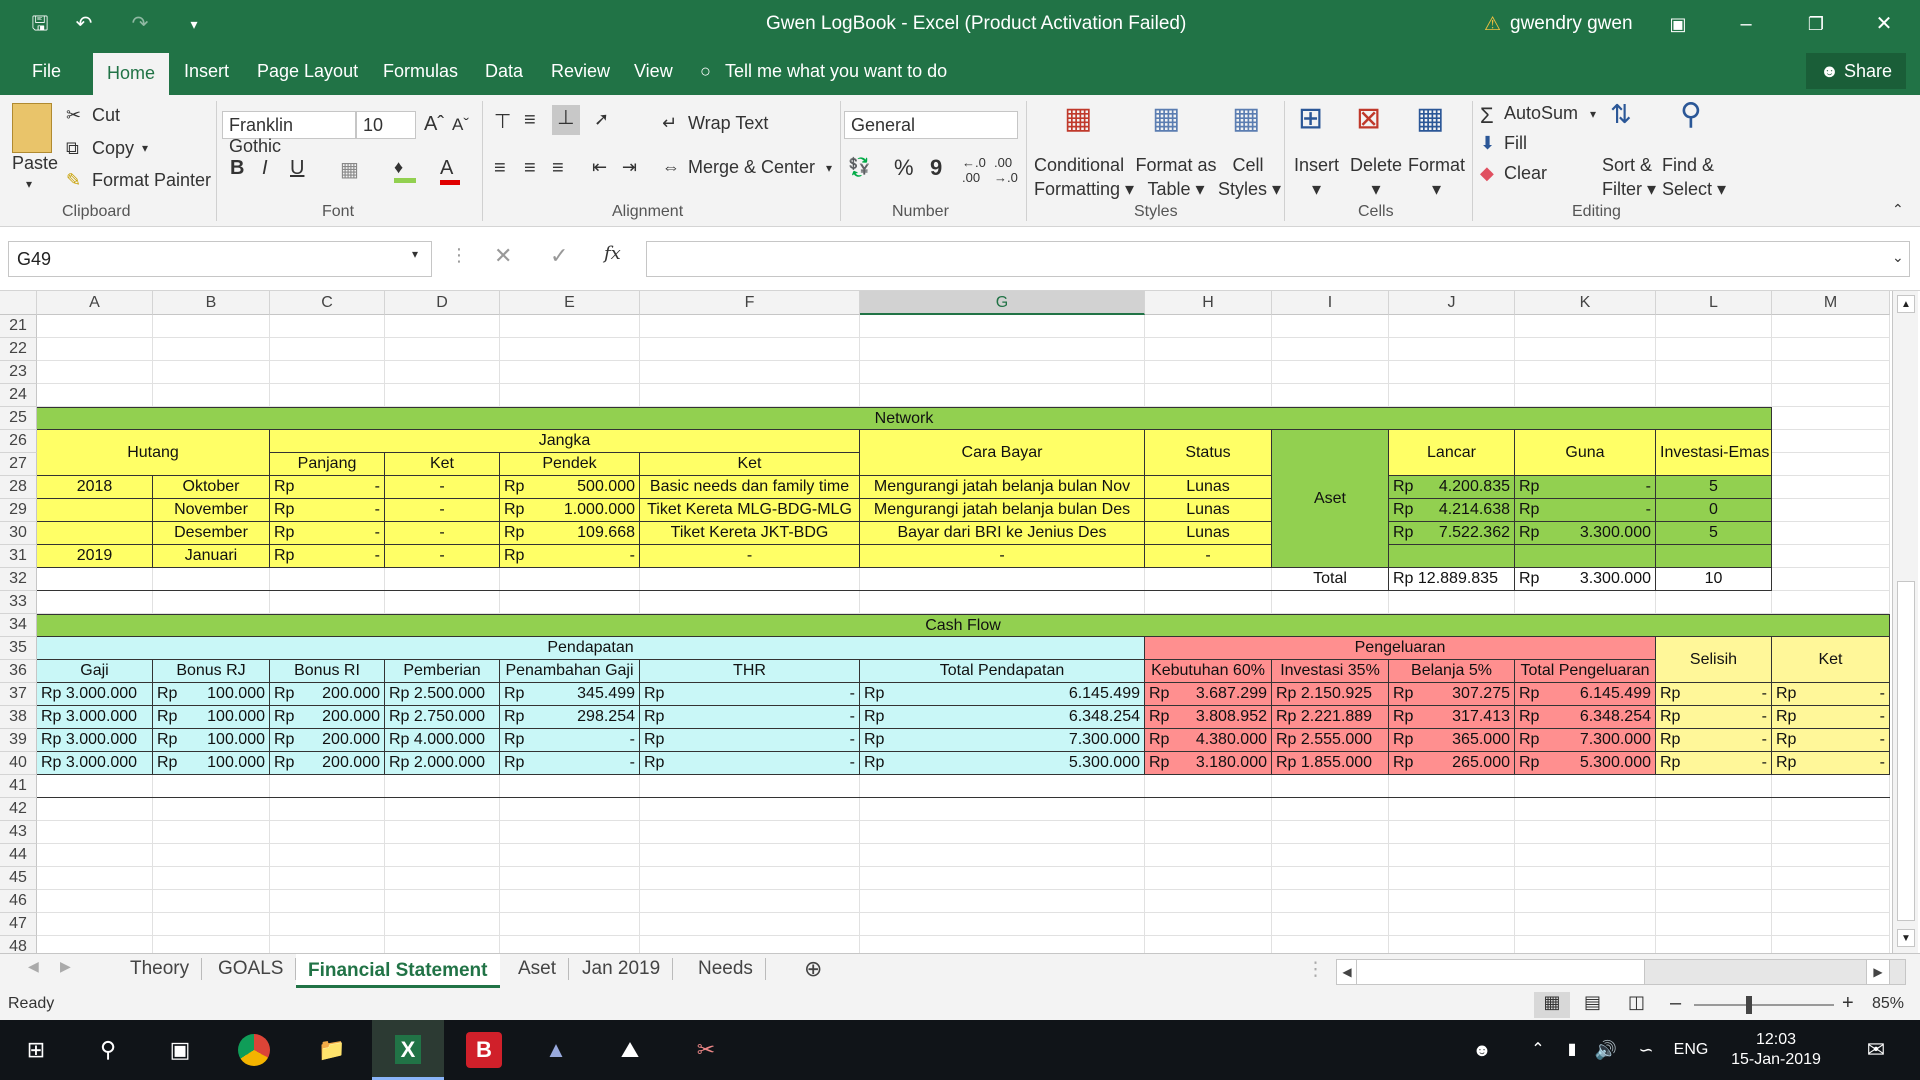 The width and height of the screenshot is (1920, 1080). What do you see at coordinates (18, 786) in the screenshot?
I see `row-header-41: 41` at bounding box center [18, 786].